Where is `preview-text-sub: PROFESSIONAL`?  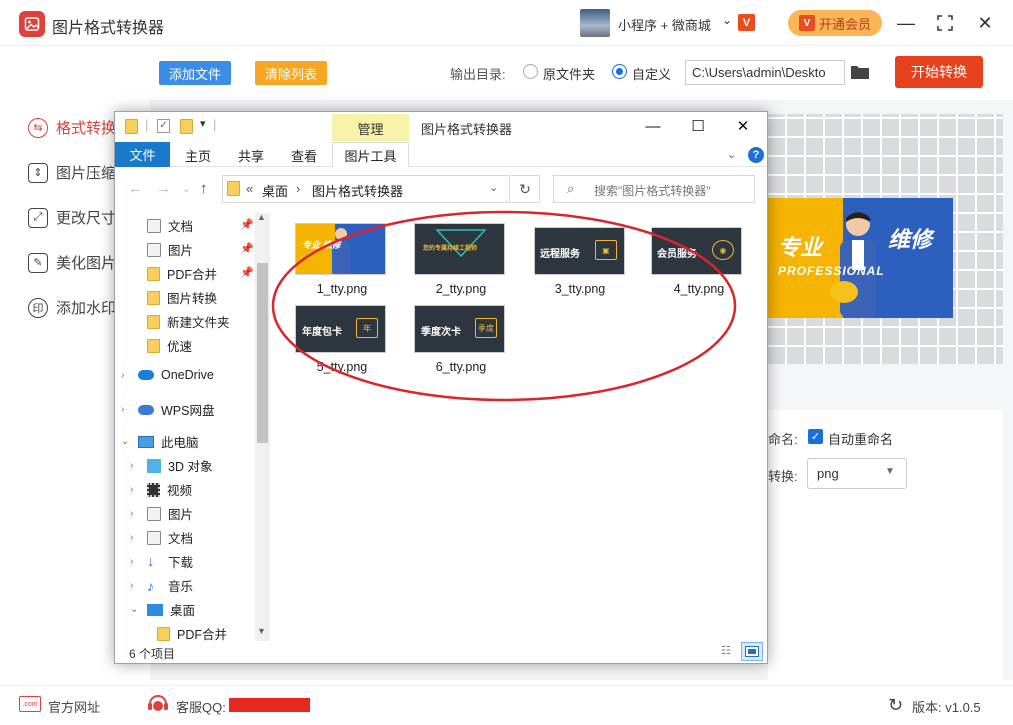 preview-text-sub: PROFESSIONAL is located at coordinates (831, 271).